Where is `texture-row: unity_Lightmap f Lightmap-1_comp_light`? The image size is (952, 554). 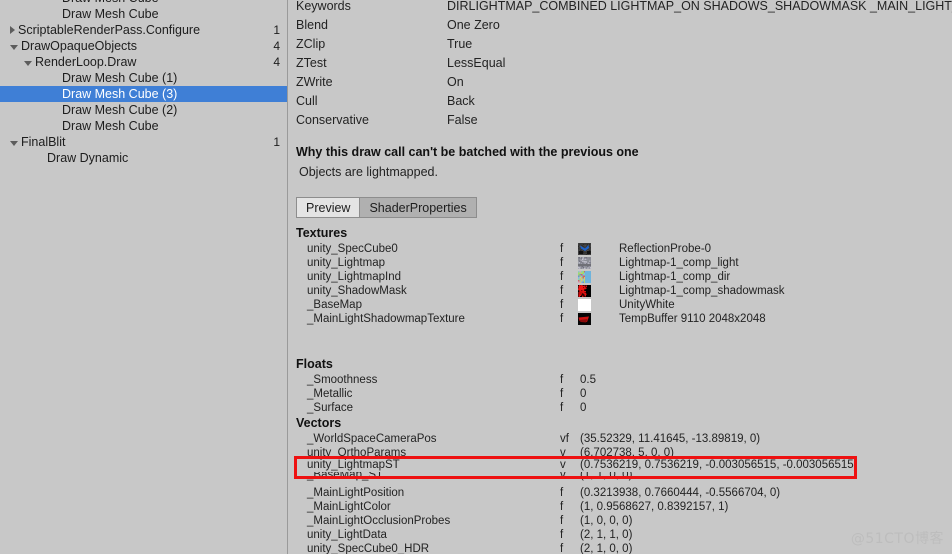 texture-row: unity_Lightmap f Lightmap-1_comp_light is located at coordinates (620, 263).